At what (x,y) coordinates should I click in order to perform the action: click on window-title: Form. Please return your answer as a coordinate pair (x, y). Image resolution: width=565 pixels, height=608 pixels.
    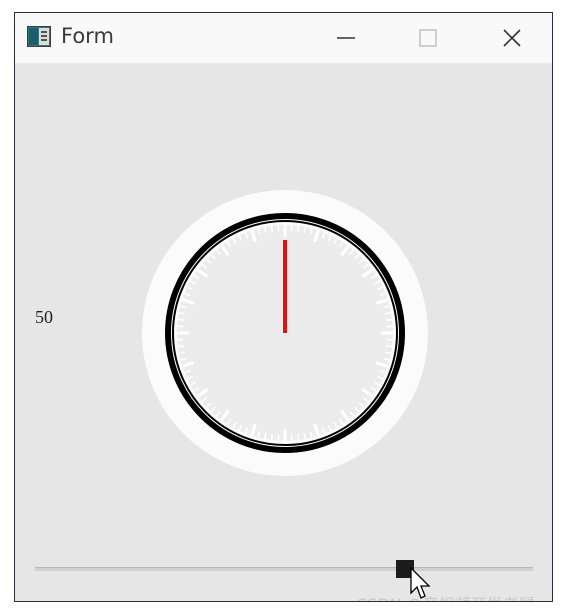
    Looking at the image, I should click on (87, 36).